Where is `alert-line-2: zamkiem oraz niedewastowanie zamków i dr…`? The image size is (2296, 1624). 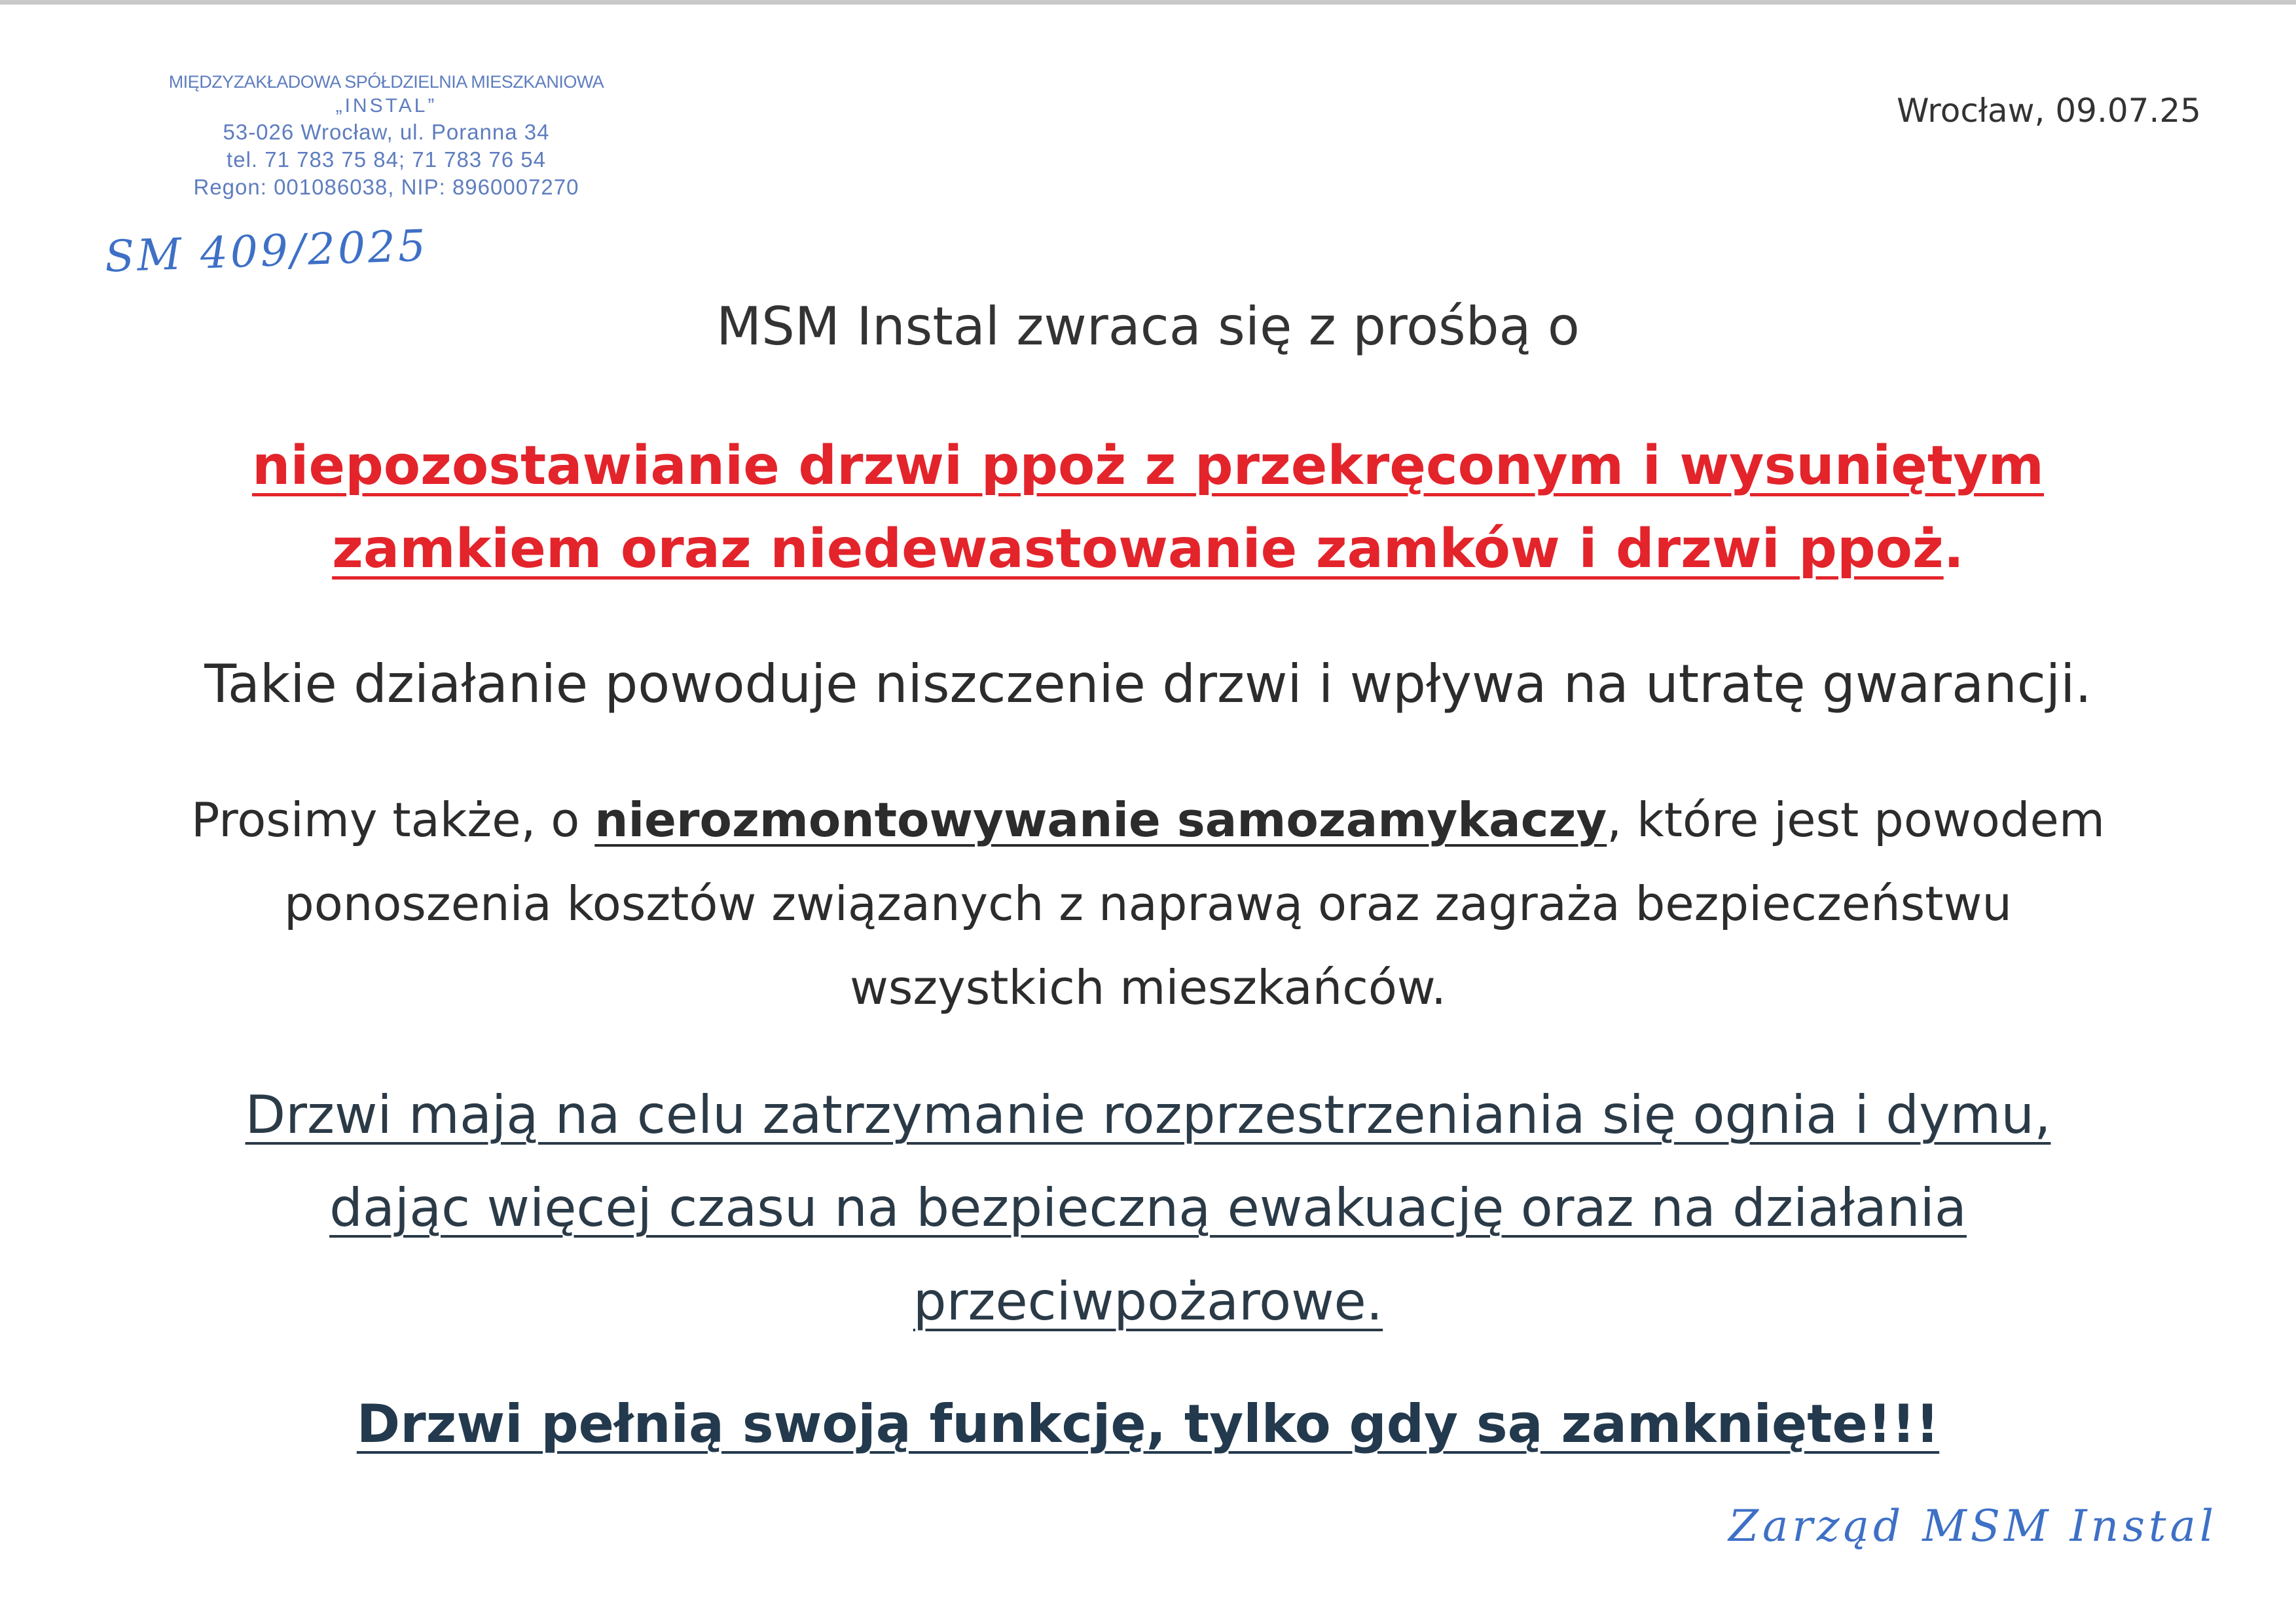 alert-line-2: zamkiem oraz niedewastowanie zamków i dr… is located at coordinates (1138, 549).